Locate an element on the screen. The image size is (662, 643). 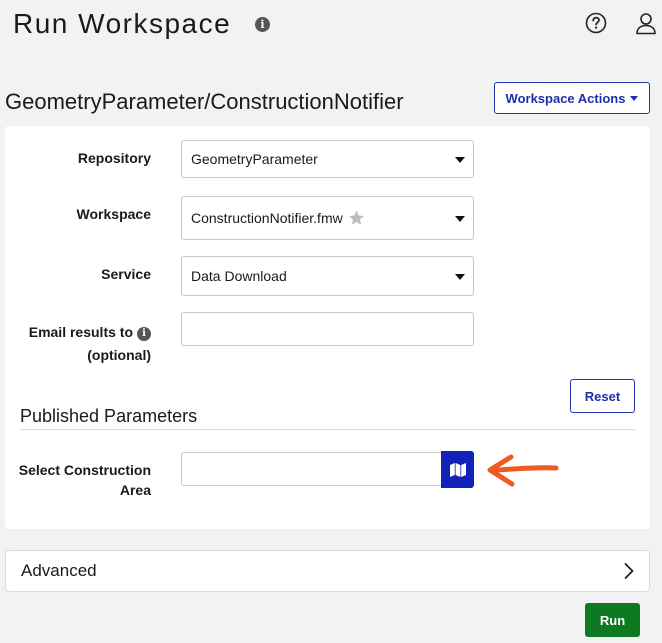
published-parameters-title: Published Parameters is located at coordinates (109, 416).